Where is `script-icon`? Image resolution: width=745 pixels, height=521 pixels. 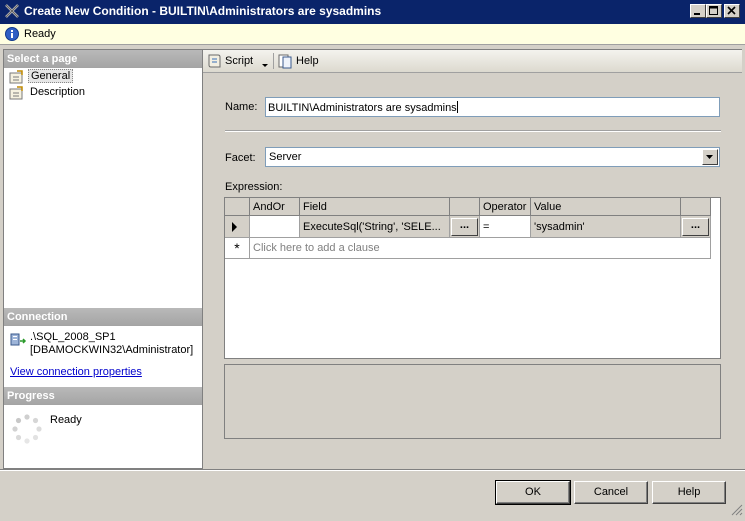 script-icon is located at coordinates (214, 62).